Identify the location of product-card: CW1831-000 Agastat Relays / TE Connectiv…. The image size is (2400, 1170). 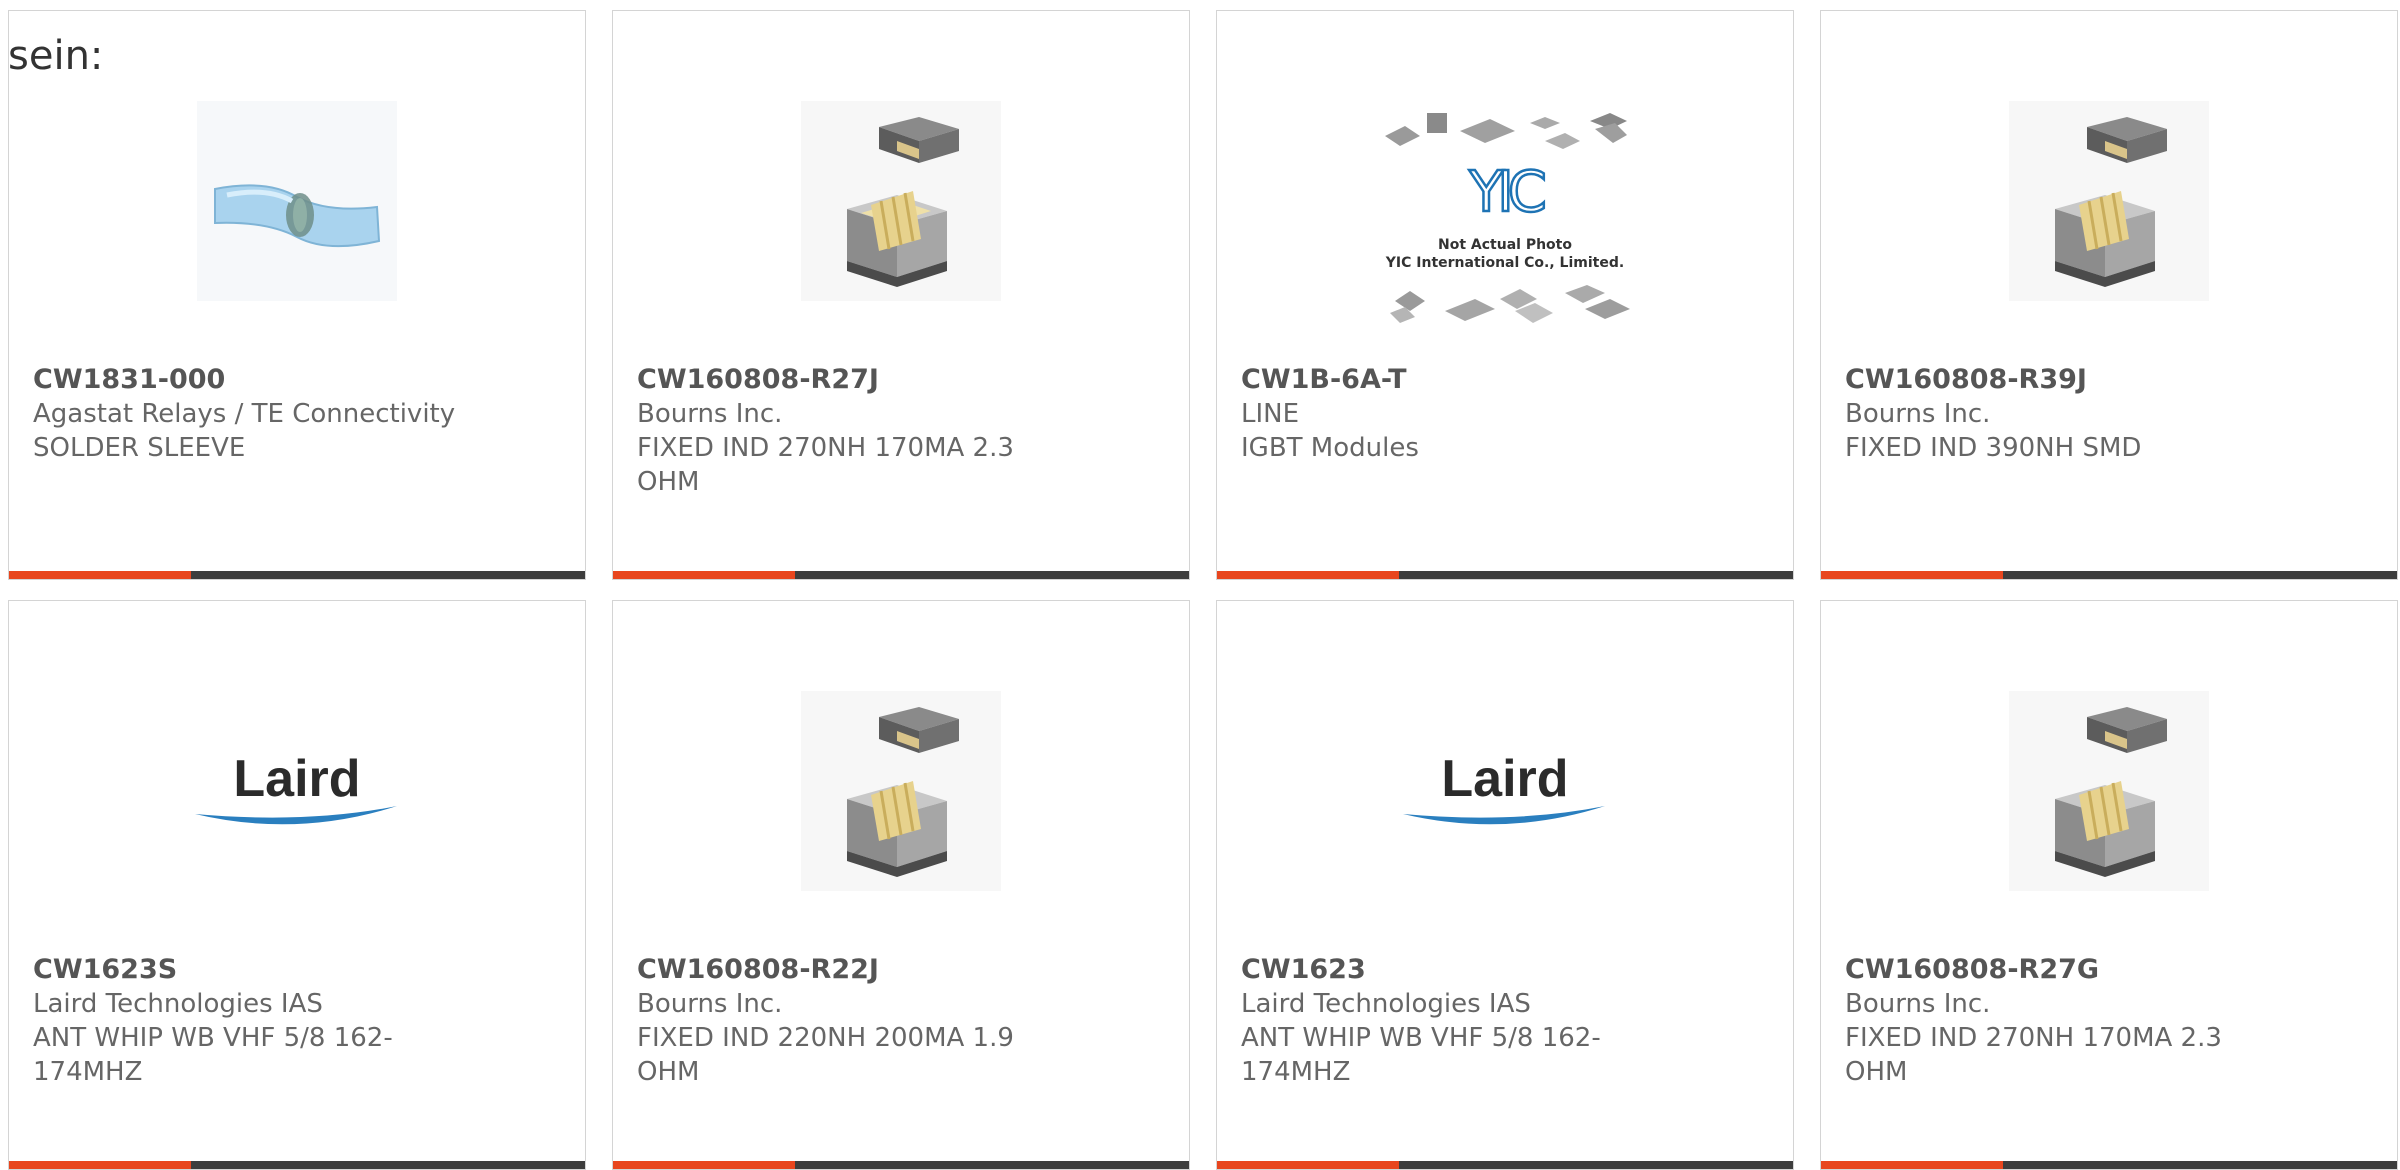
(297, 295).